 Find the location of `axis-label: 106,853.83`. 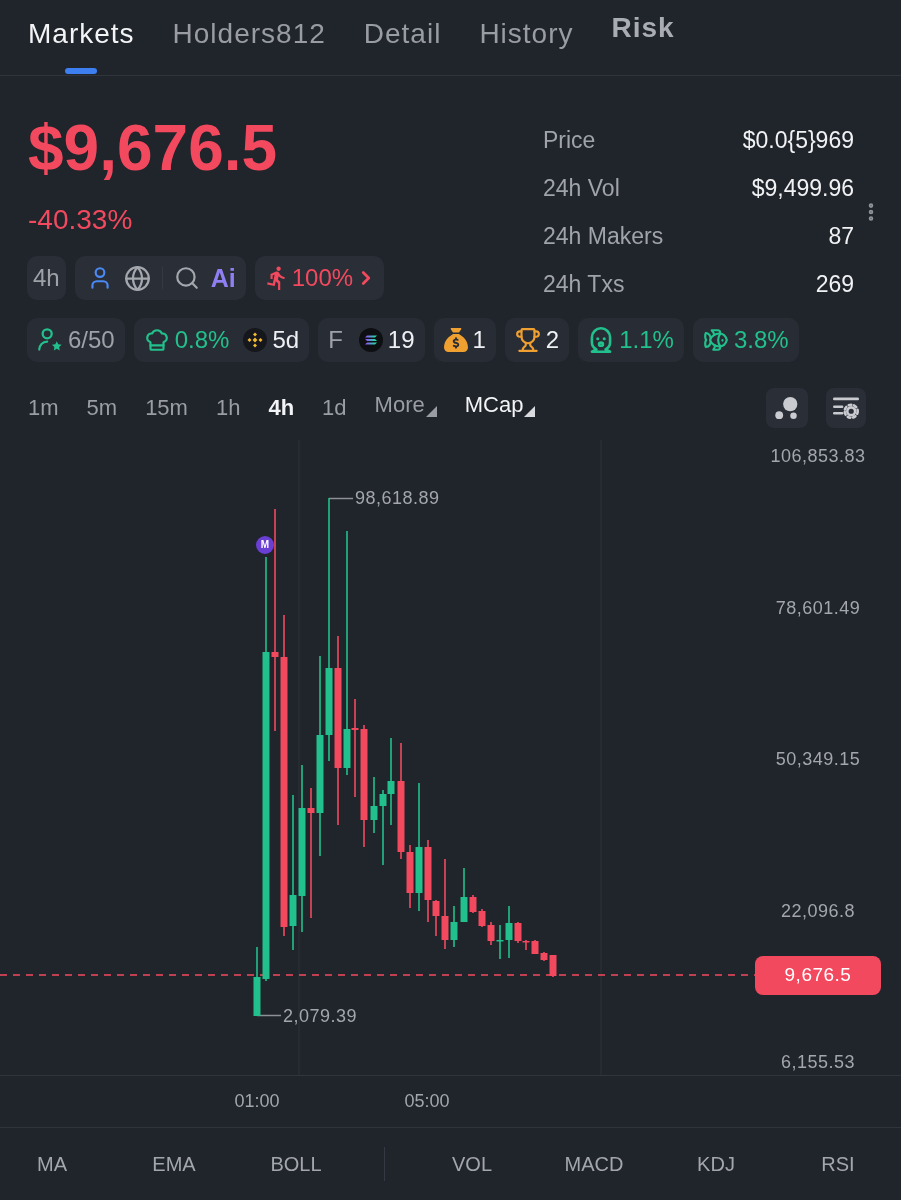

axis-label: 106,853.83 is located at coordinates (818, 456).